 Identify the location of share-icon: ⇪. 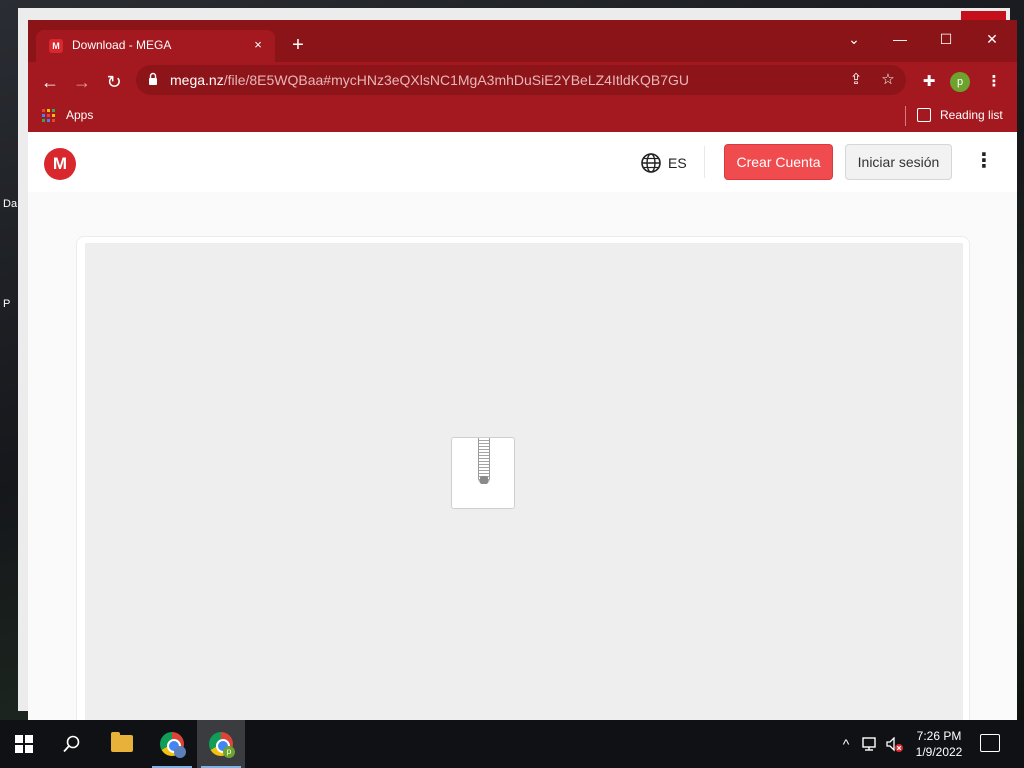
(856, 80).